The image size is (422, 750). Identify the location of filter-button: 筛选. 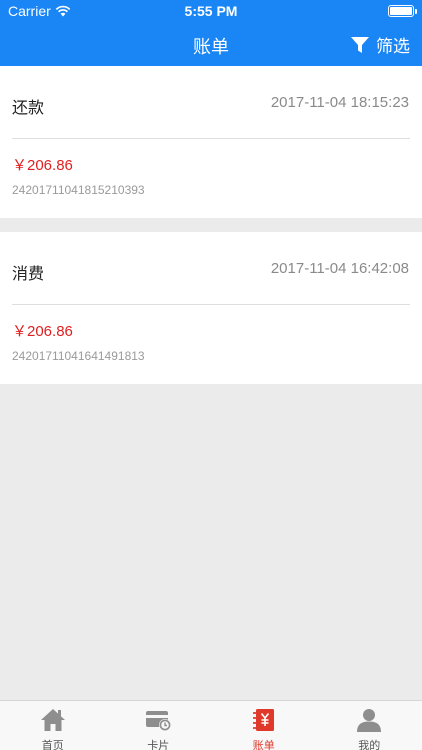
(380, 44).